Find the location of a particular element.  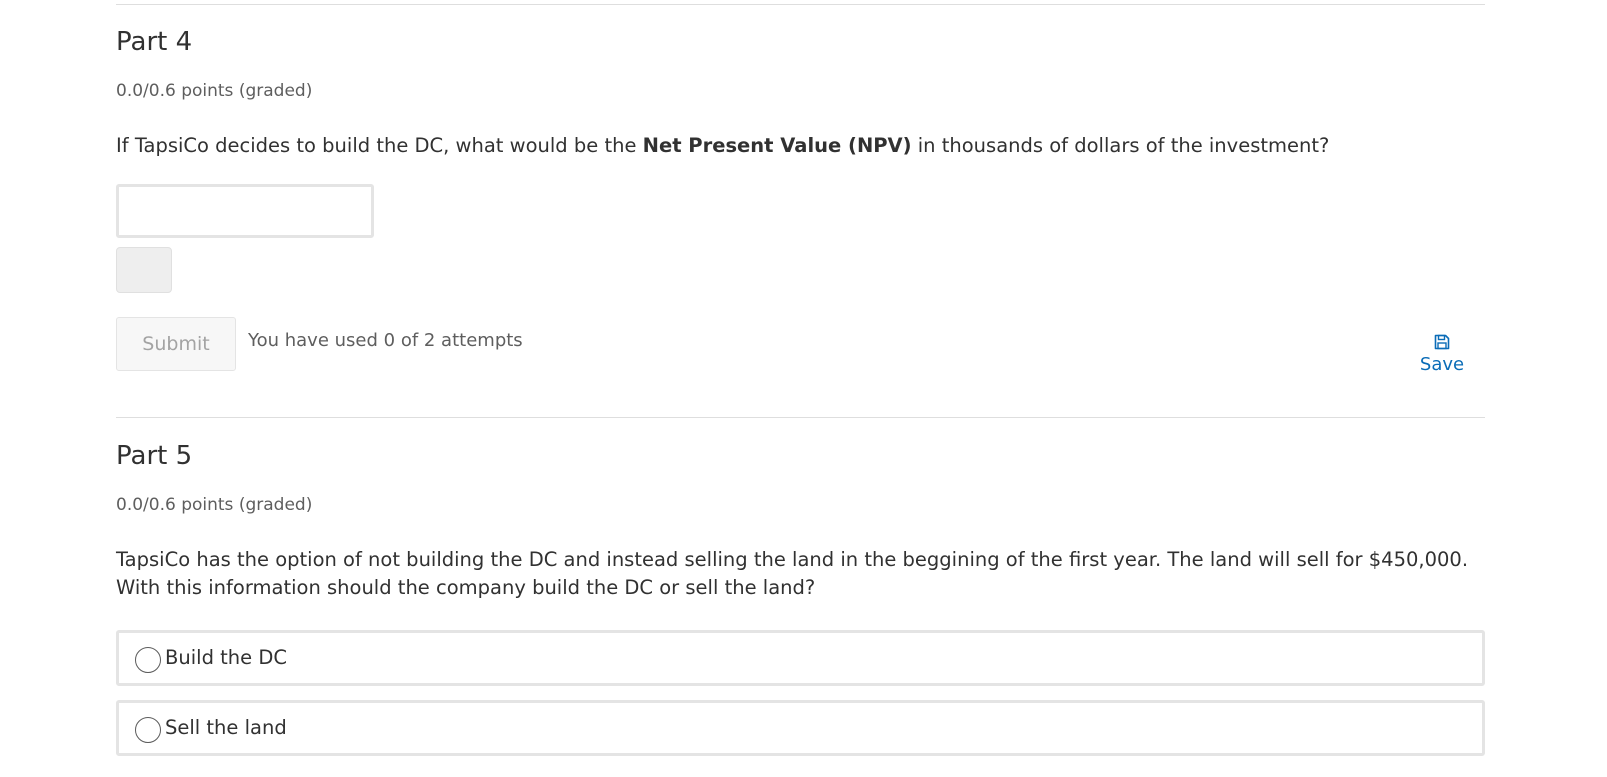

choice-label: Build the DC is located at coordinates (226, 657).